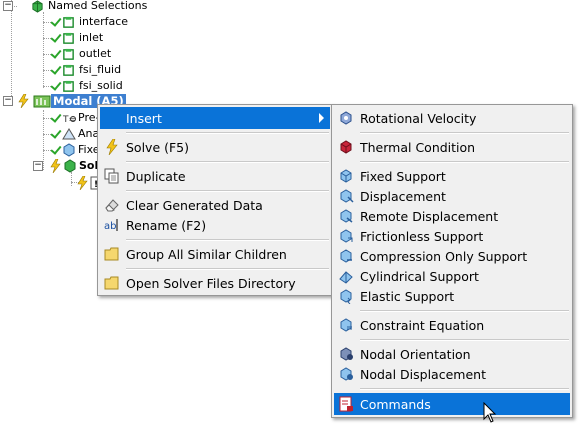  I want to click on menu-item-cylindrical-support: Cylindrical Support, so click(452, 276).